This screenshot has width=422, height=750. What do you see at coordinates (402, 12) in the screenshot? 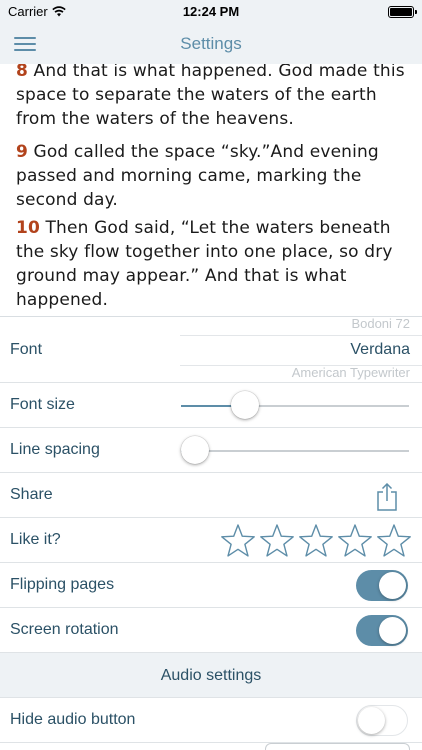
I see `battery-icon` at bounding box center [402, 12].